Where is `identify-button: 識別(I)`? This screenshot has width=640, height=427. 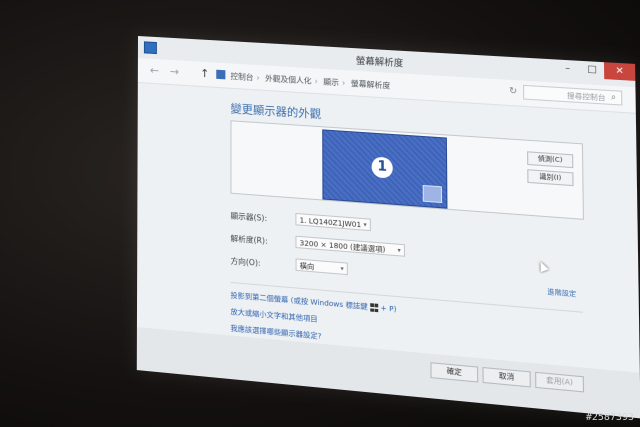 identify-button: 識別(I) is located at coordinates (550, 178).